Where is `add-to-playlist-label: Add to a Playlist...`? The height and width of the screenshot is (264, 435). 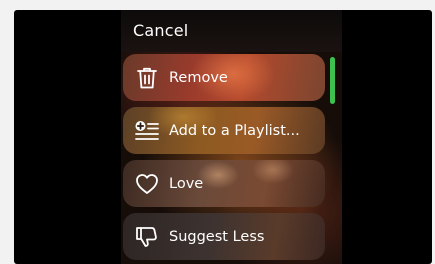
add-to-playlist-label: Add to a Playlist... is located at coordinates (234, 130).